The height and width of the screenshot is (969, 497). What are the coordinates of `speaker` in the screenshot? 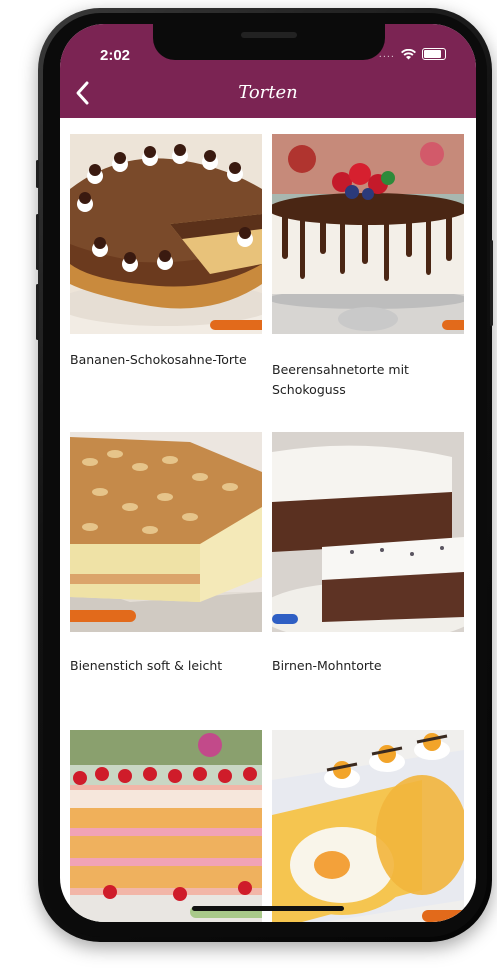 It's located at (269, 35).